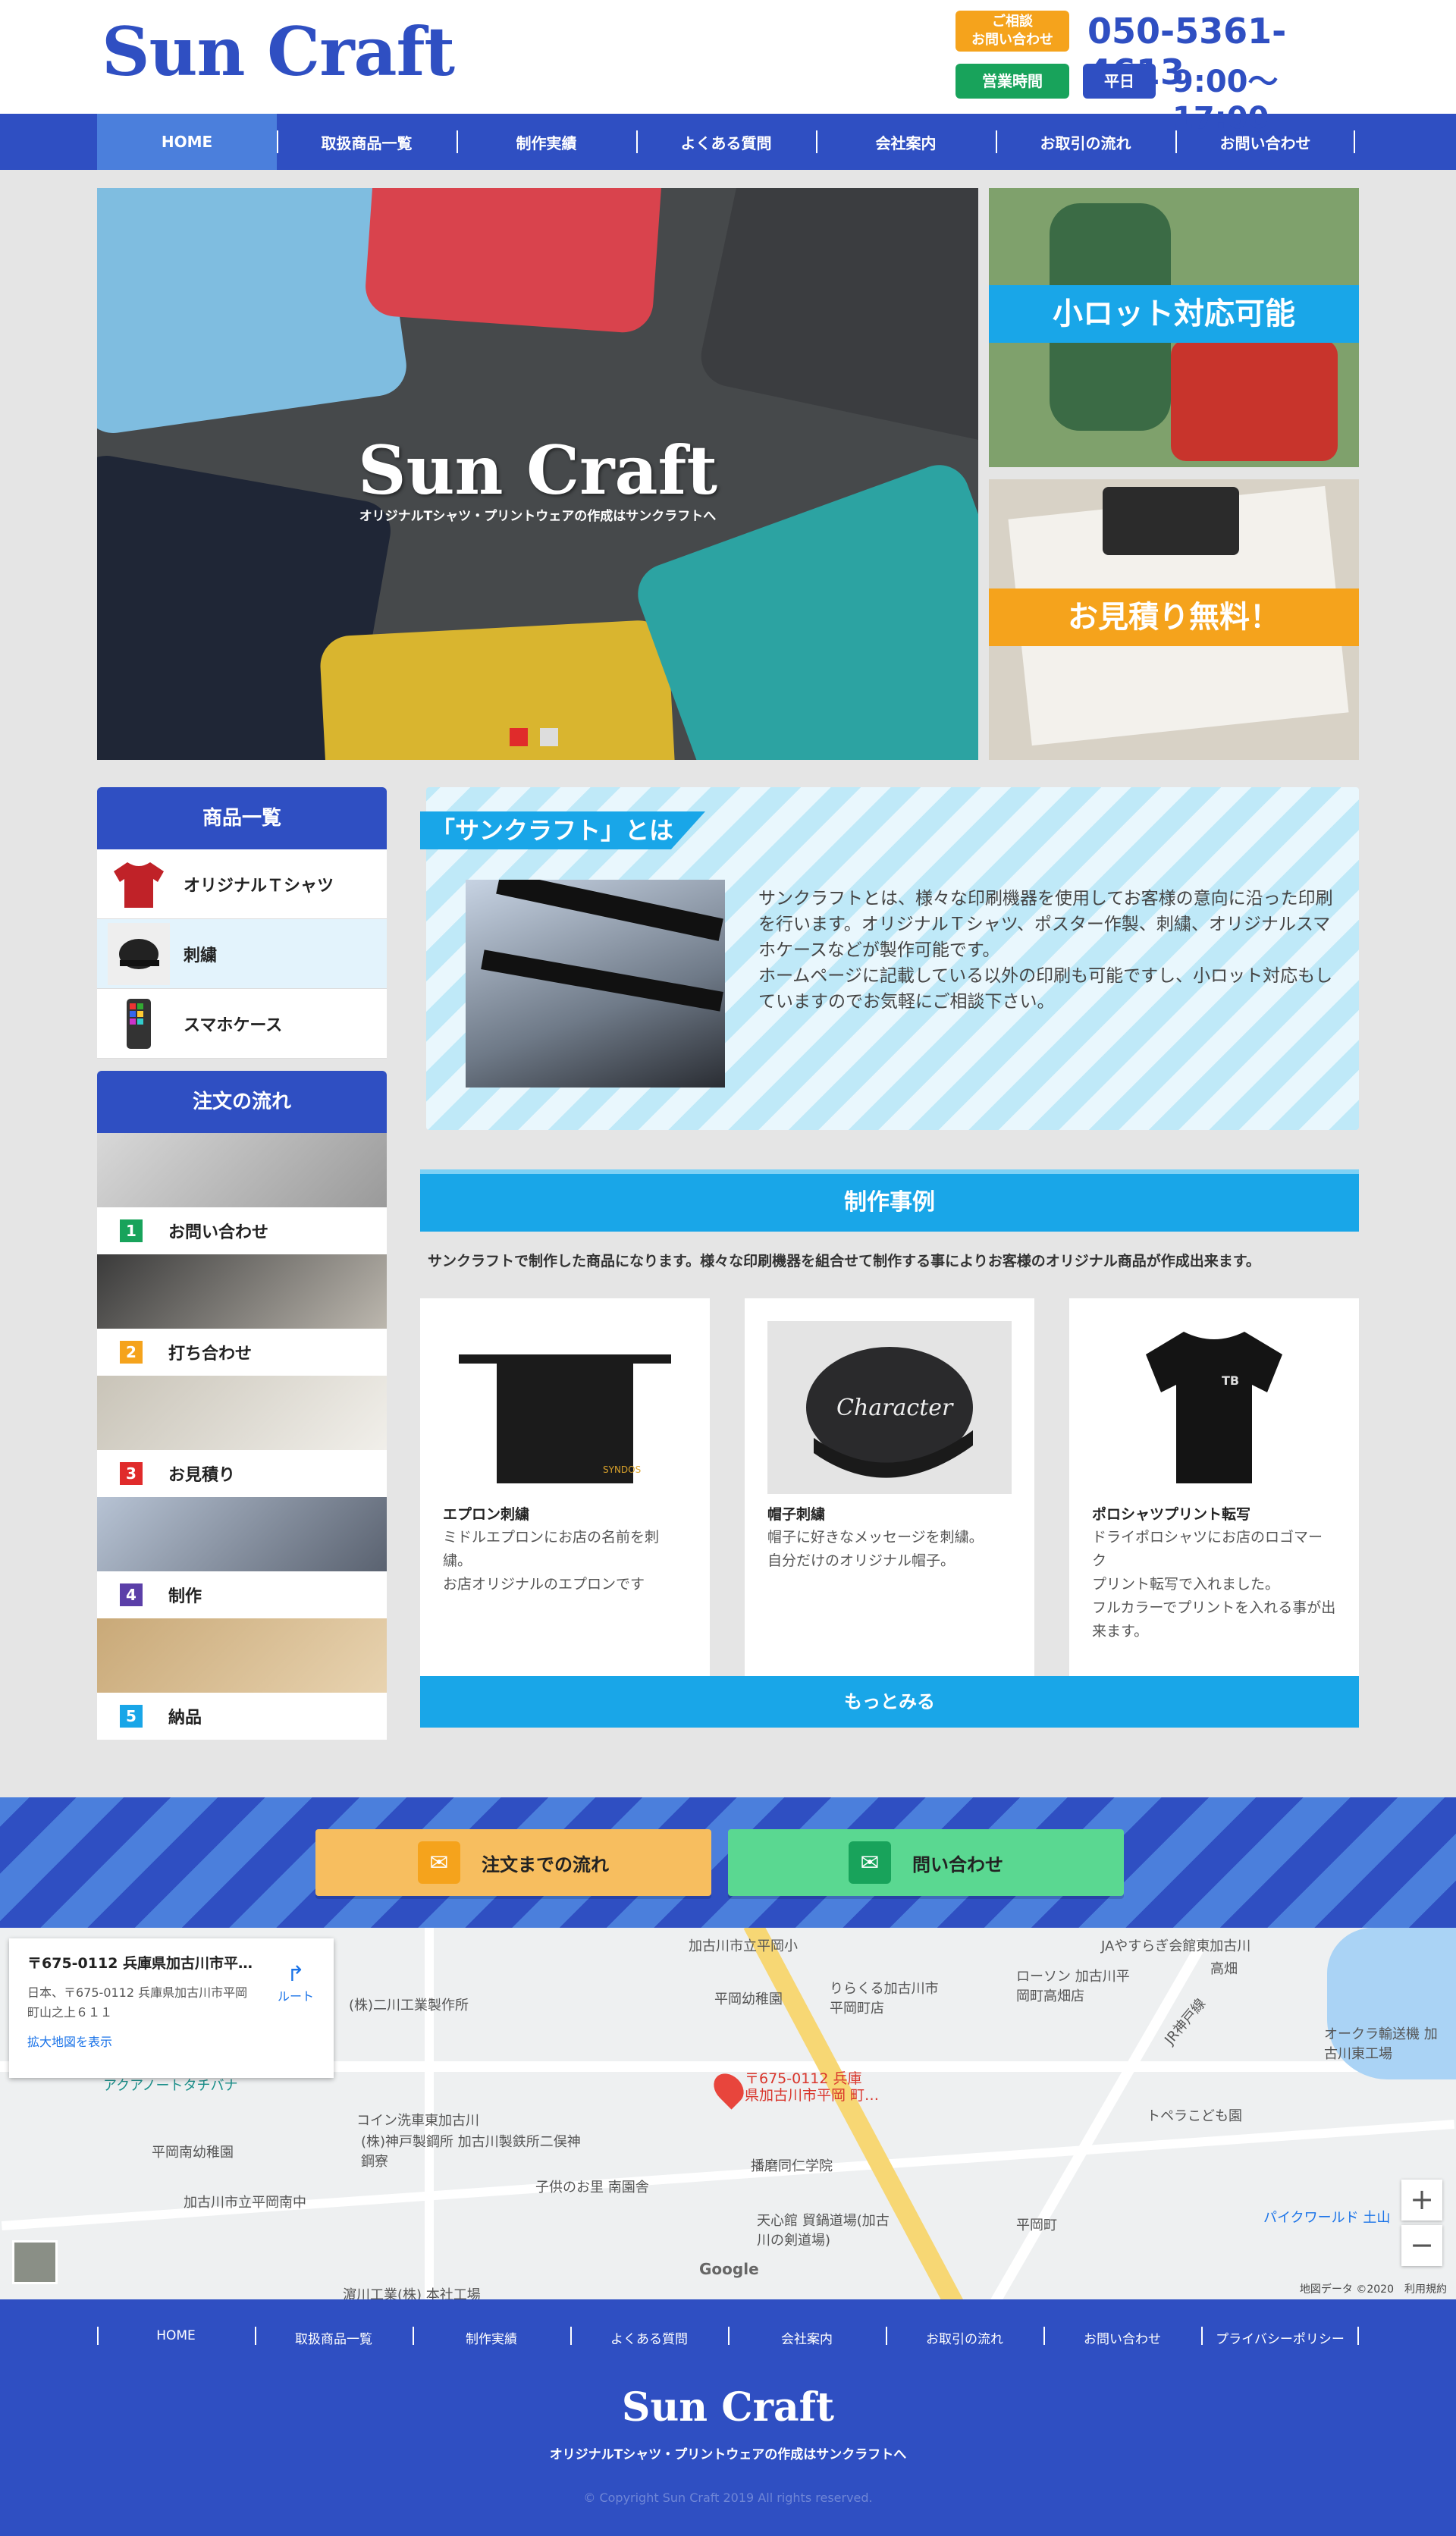 The height and width of the screenshot is (2536, 1456). Describe the element at coordinates (875, 1549) in the screenshot. I see `card-text: 帽子に好きなメッセージを刺繍。 自分だけのオリジナル帽子。` at that location.